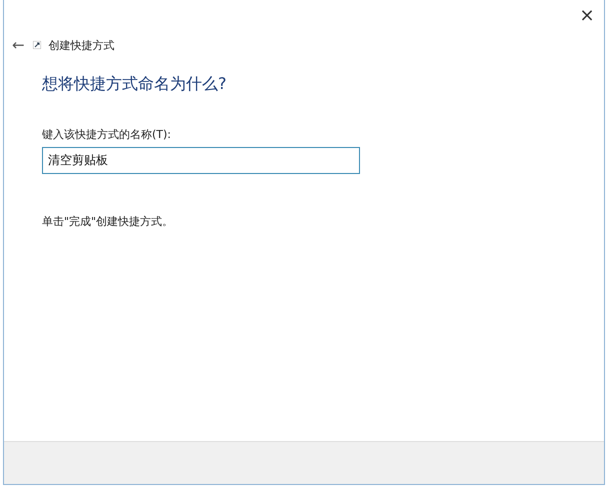  Describe the element at coordinates (135, 84) in the screenshot. I see `page-heading: 想将快捷方式命名为什么?` at that location.